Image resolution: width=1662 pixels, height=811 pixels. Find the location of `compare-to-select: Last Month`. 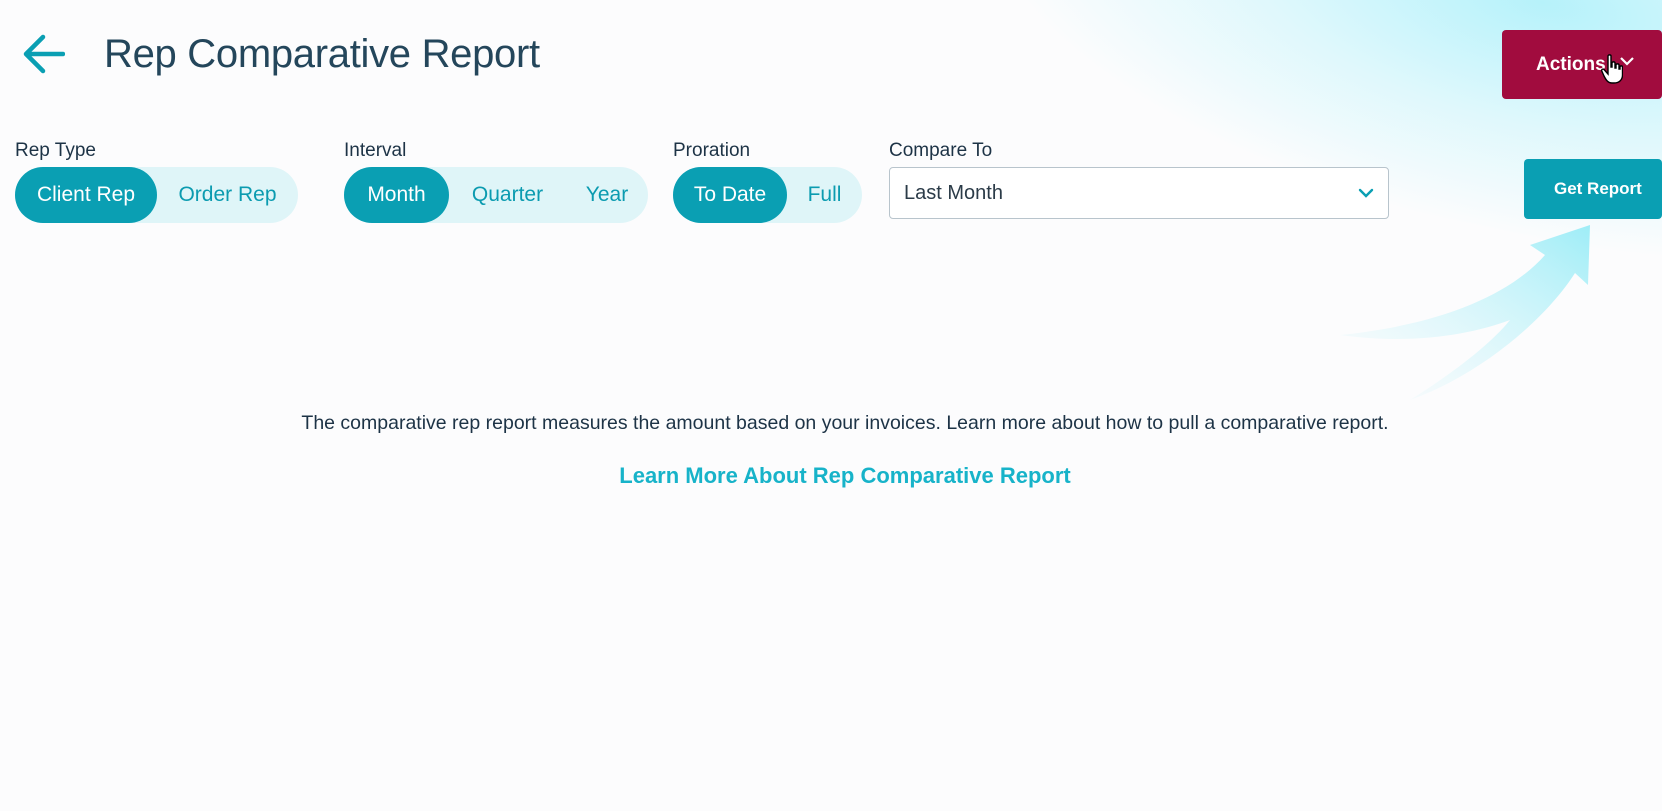

compare-to-select: Last Month is located at coordinates (1139, 193).